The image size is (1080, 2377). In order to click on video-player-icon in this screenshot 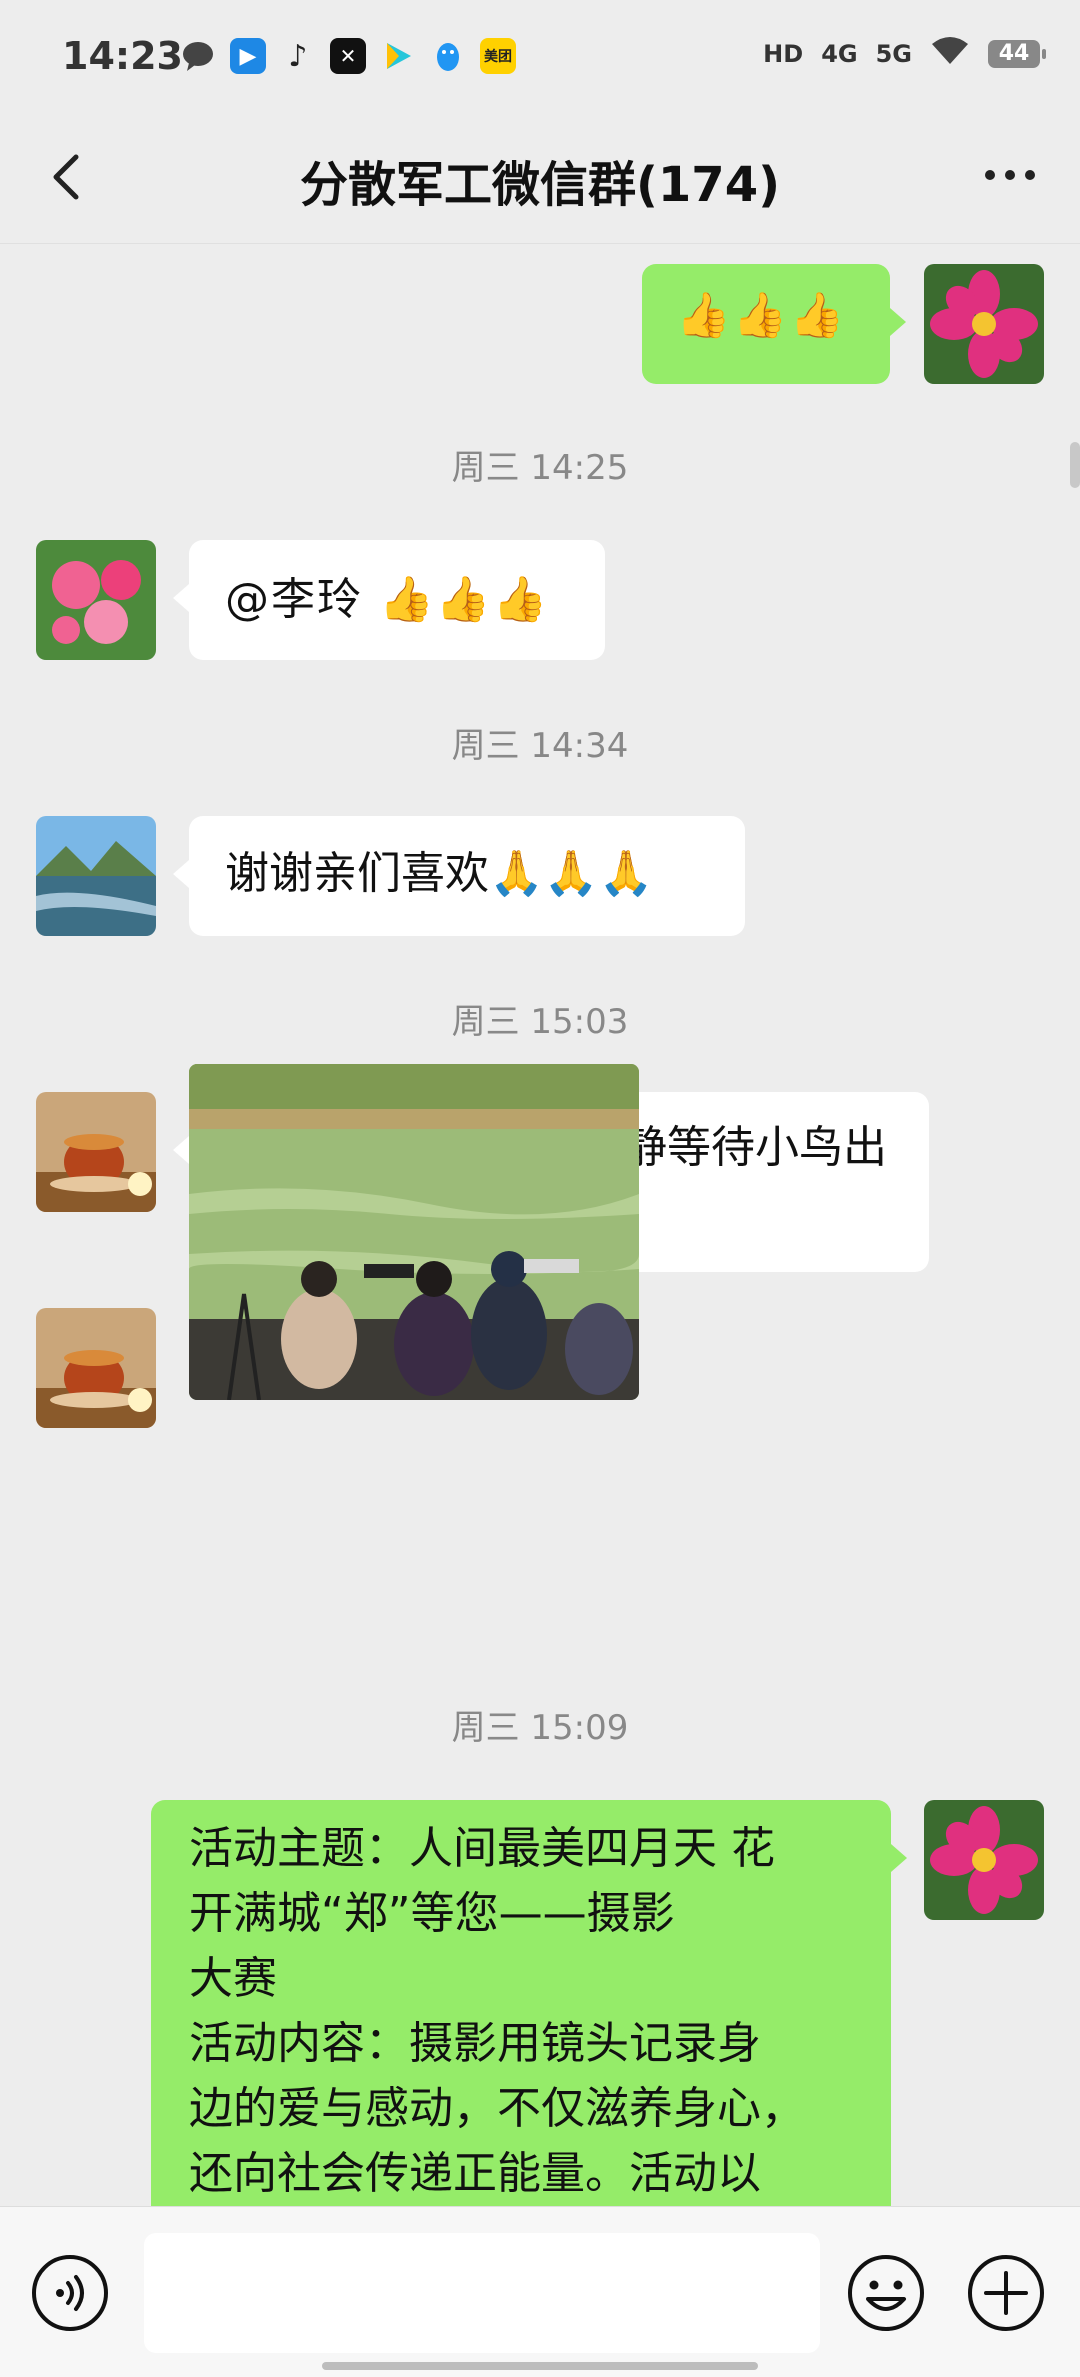, I will do `click(398, 56)`.